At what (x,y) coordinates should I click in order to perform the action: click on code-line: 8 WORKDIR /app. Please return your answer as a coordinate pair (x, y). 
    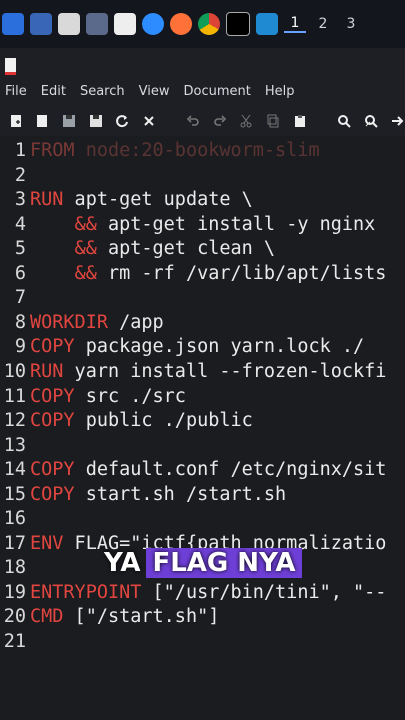
    Looking at the image, I should click on (202, 323).